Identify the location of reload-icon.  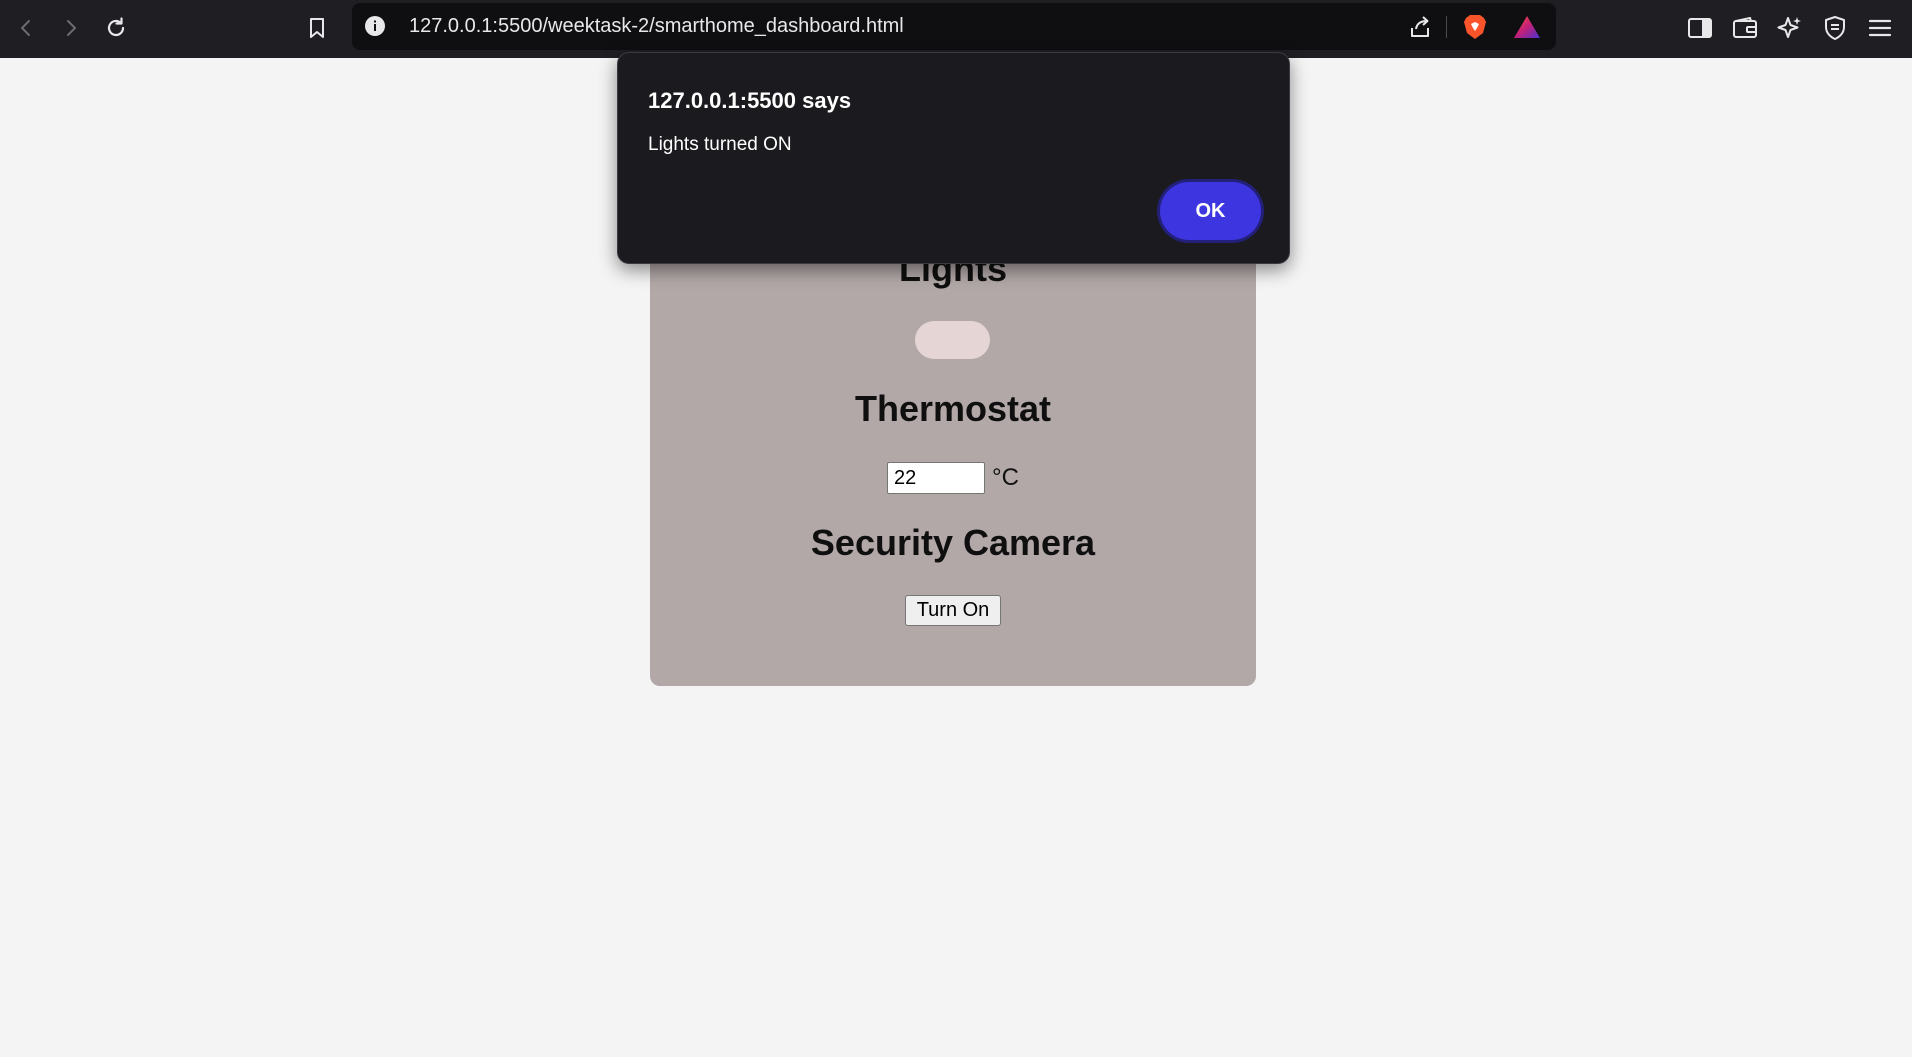
(116, 27).